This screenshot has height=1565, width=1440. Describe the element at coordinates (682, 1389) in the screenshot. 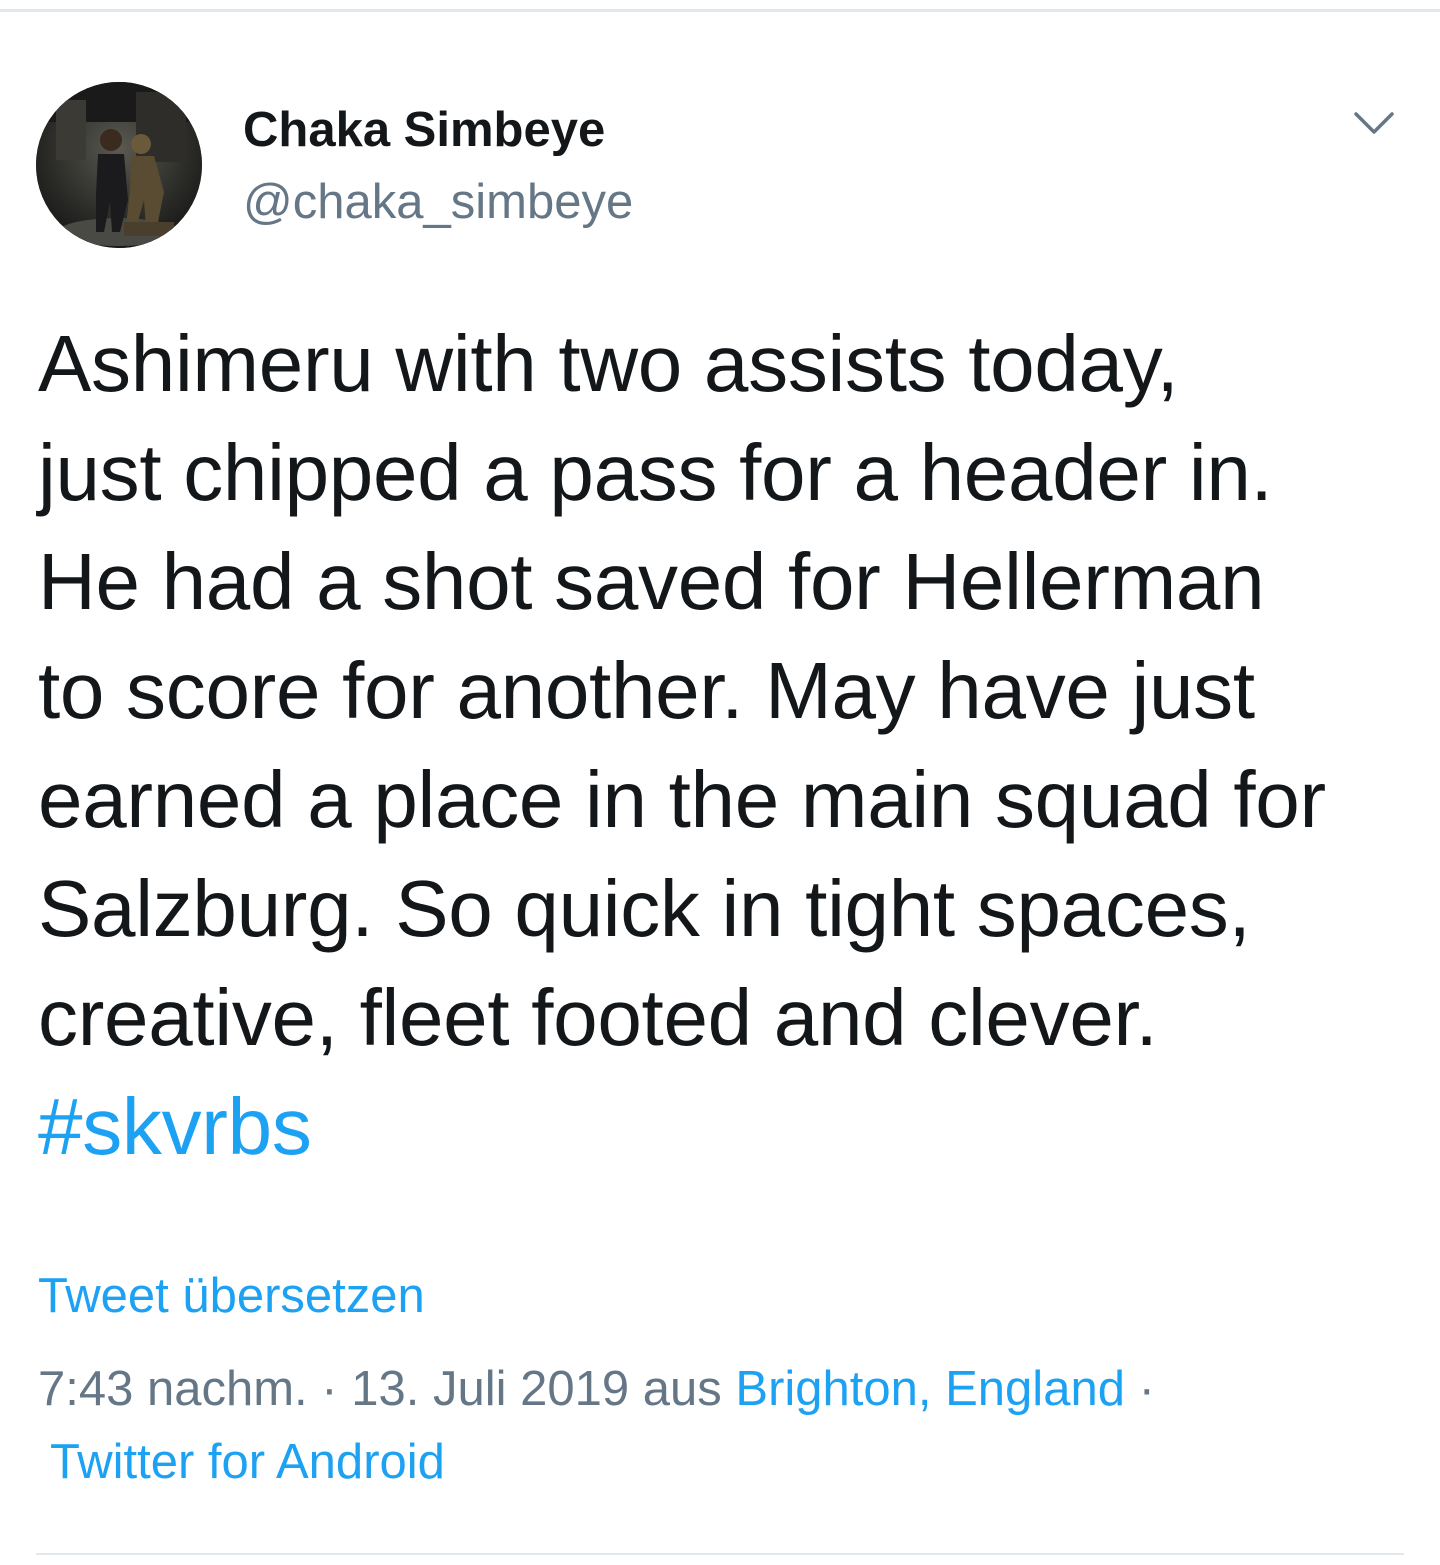

I see `from-label: aus` at that location.